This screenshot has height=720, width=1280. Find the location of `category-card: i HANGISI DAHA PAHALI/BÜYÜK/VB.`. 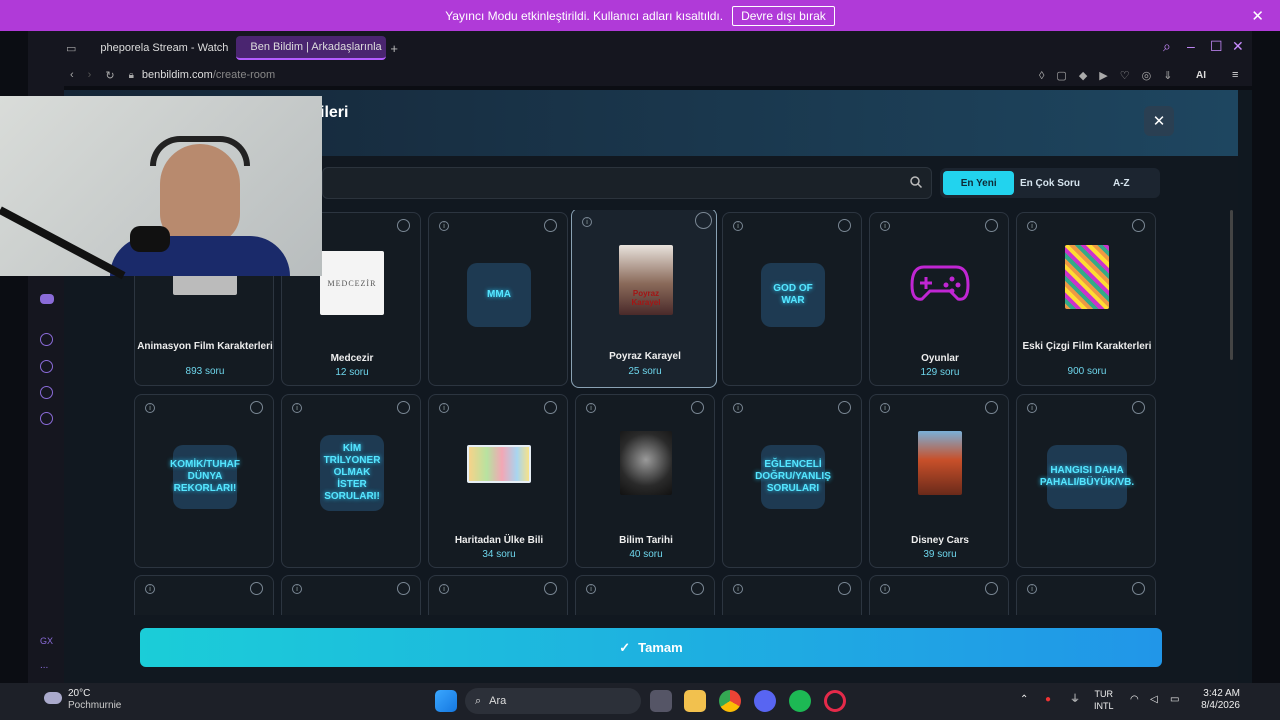

category-card: i HANGISI DAHA PAHALI/BÜYÜK/VB. is located at coordinates (1086, 481).